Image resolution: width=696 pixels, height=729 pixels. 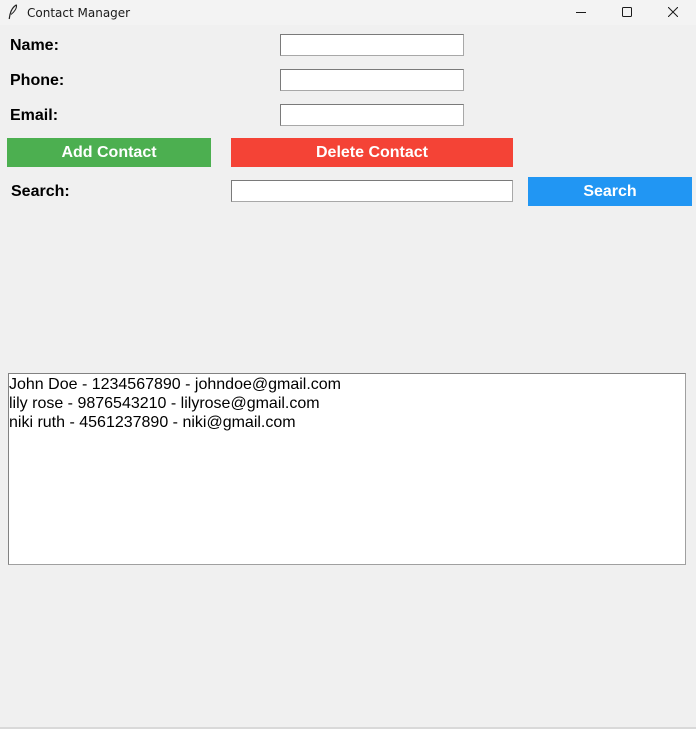 What do you see at coordinates (37, 80) in the screenshot?
I see `phone-label: Phone:` at bounding box center [37, 80].